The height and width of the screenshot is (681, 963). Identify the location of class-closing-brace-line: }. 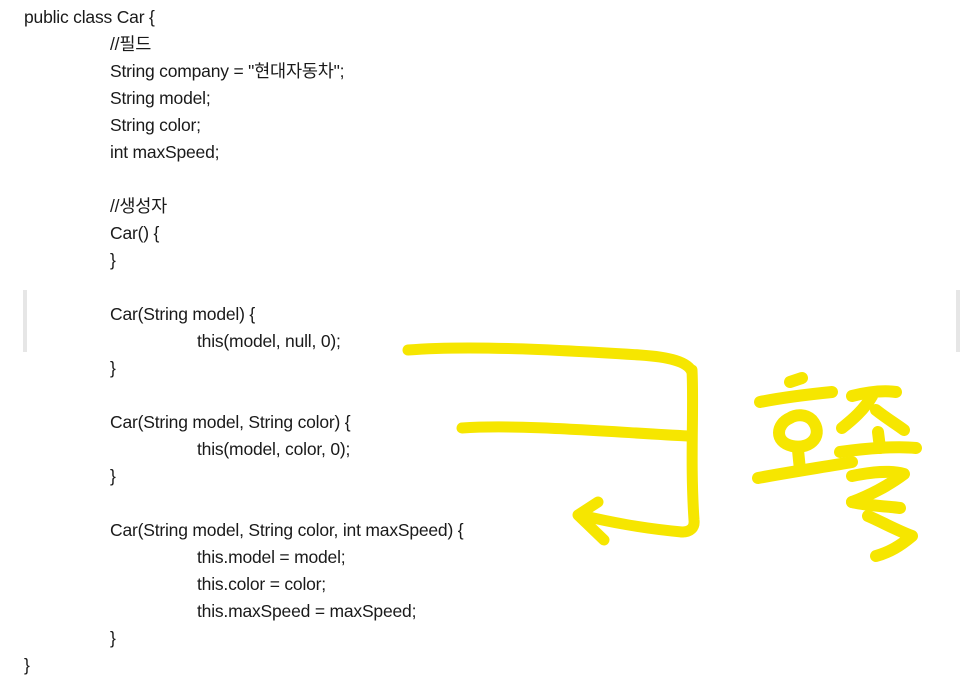
(27, 665).